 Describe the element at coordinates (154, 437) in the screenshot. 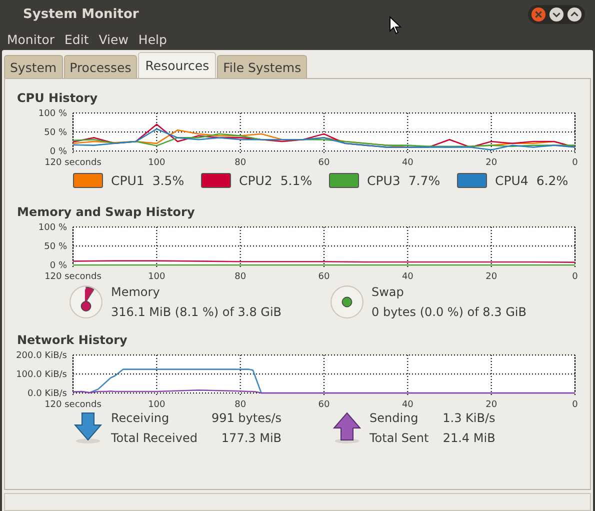

I see `total-label: Total Received` at that location.